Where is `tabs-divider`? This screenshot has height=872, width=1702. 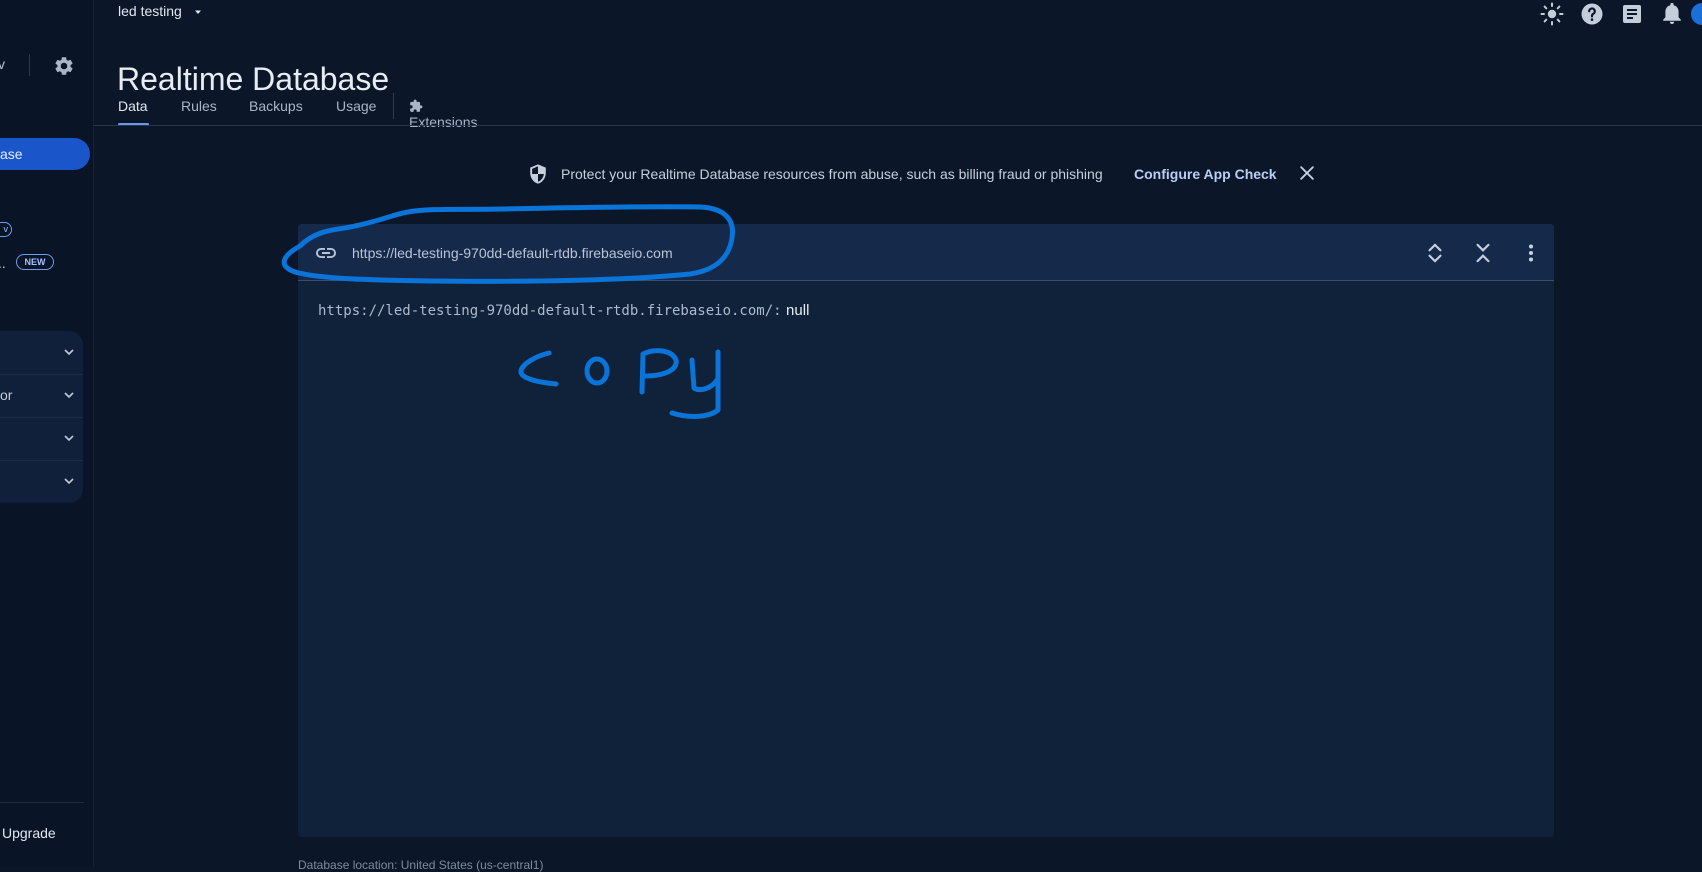 tabs-divider is located at coordinates (897, 125).